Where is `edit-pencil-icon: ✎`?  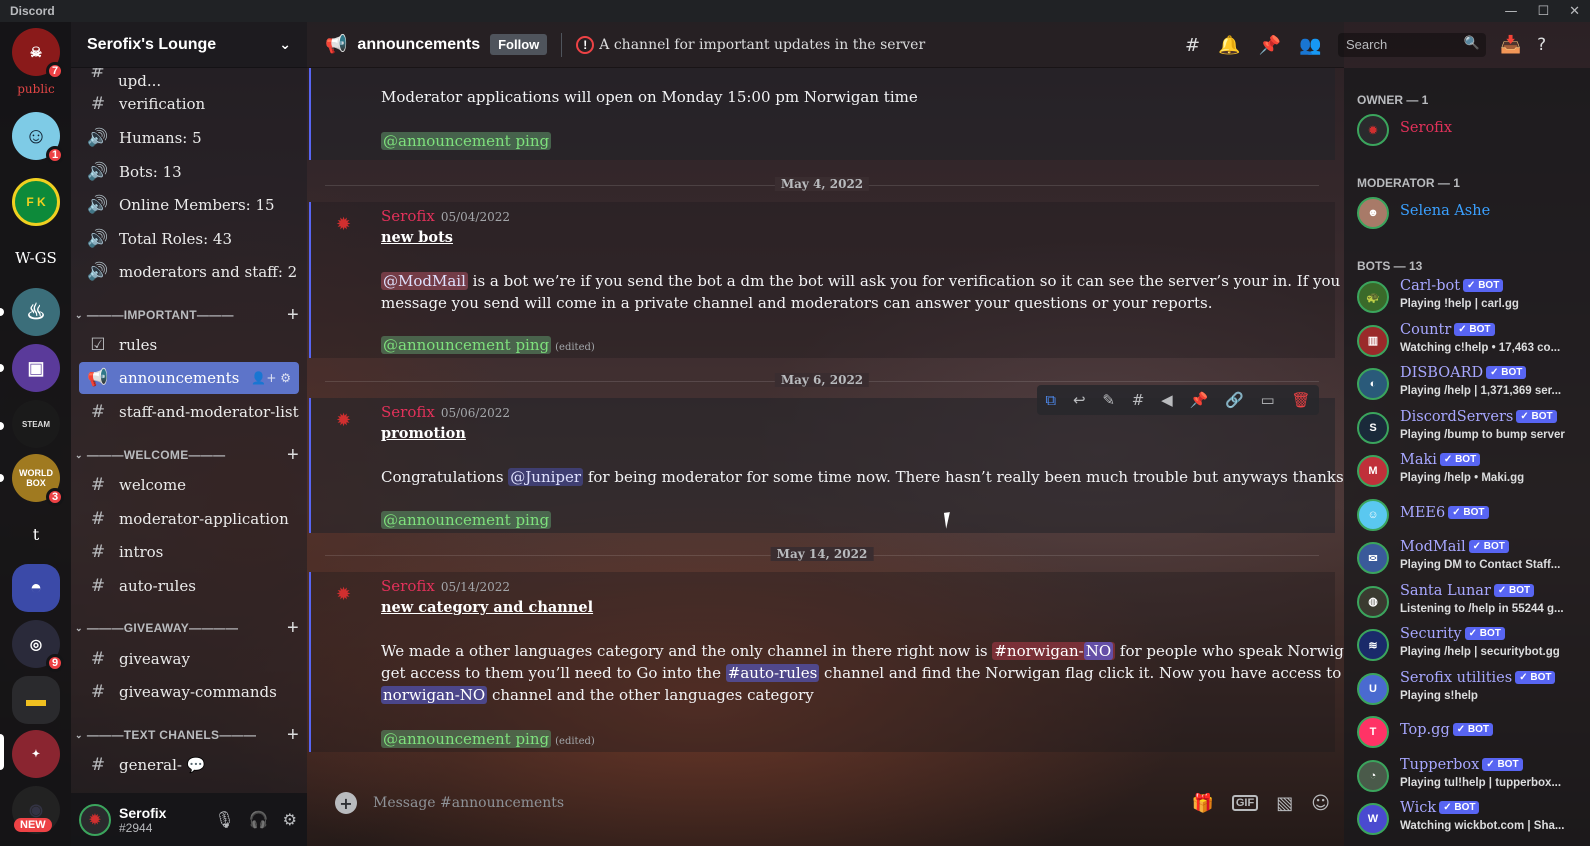 edit-pencil-icon: ✎ is located at coordinates (1108, 400).